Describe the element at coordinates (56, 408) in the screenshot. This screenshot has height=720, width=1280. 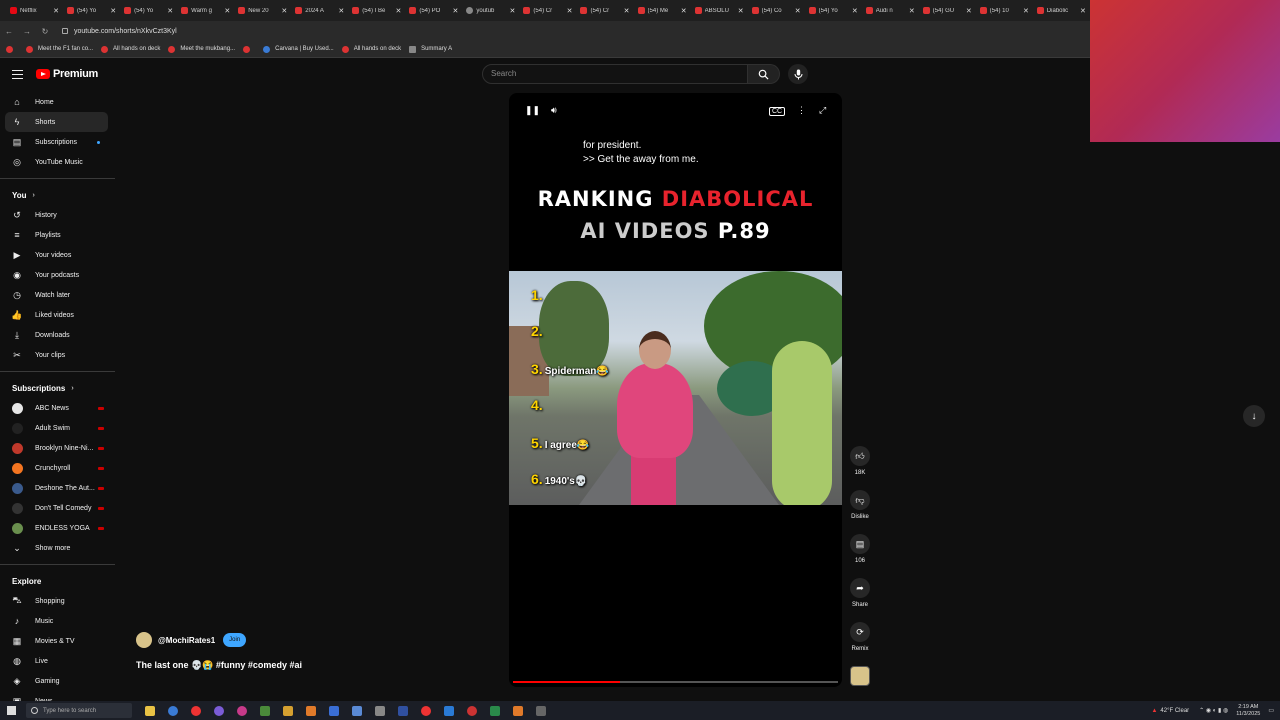
I see `subscription-item: ABC News` at that location.